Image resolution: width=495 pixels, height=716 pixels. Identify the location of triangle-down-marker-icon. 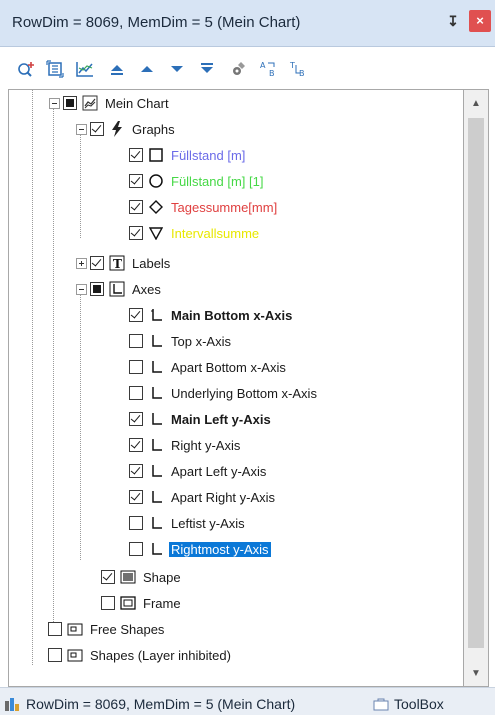
(156, 233).